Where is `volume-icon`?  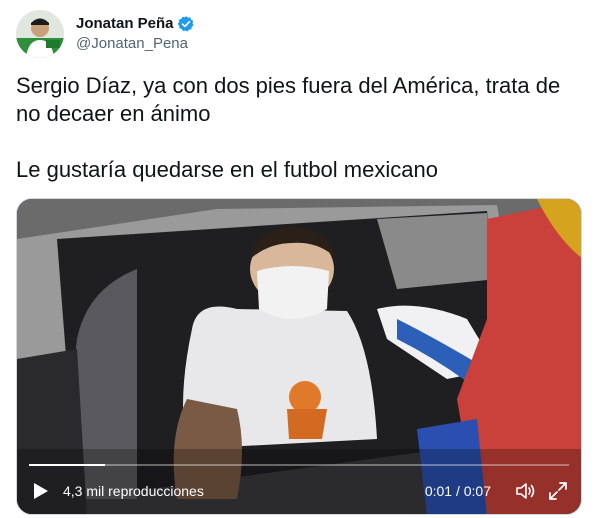 volume-icon is located at coordinates (526, 491).